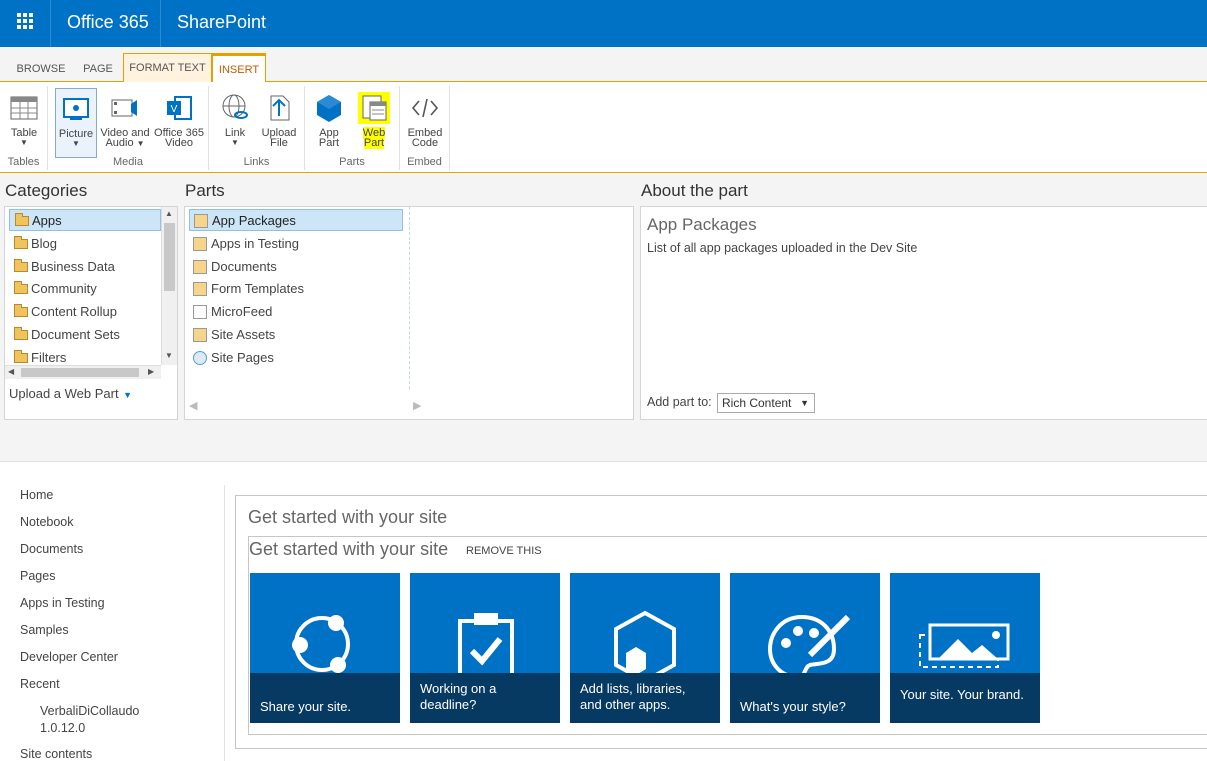 The width and height of the screenshot is (1207, 761). What do you see at coordinates (40, 684) in the screenshot?
I see `nav-recent: Recent` at bounding box center [40, 684].